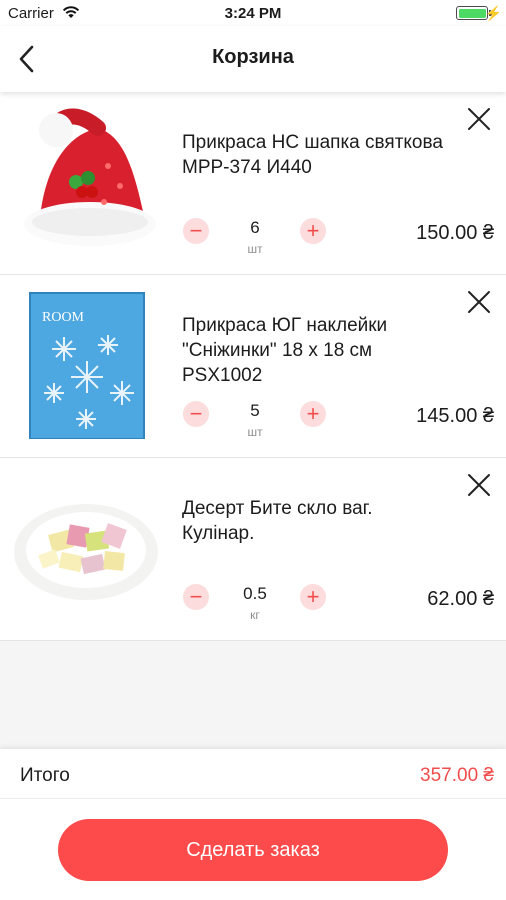 Image resolution: width=506 pixels, height=900 pixels. I want to click on status-bar: Carrier 3:24 PM ⚡, so click(253, 13).